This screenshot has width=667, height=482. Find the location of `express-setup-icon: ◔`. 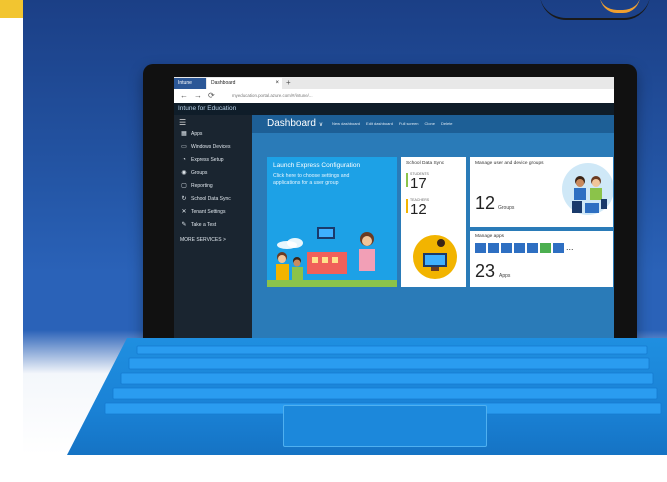

express-setup-icon: ◔ is located at coordinates (184, 160).